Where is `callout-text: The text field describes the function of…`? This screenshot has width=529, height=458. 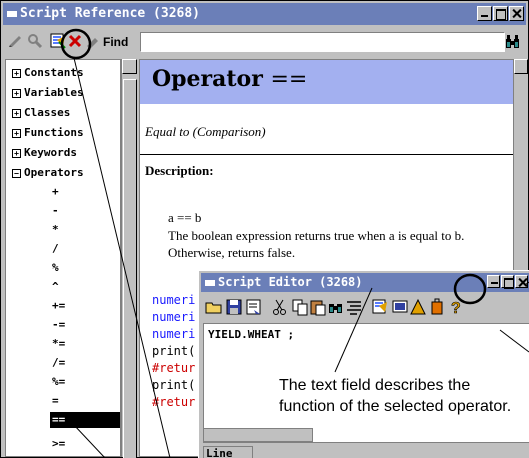
callout-text: The text field describes the function of… is located at coordinates (395, 396).